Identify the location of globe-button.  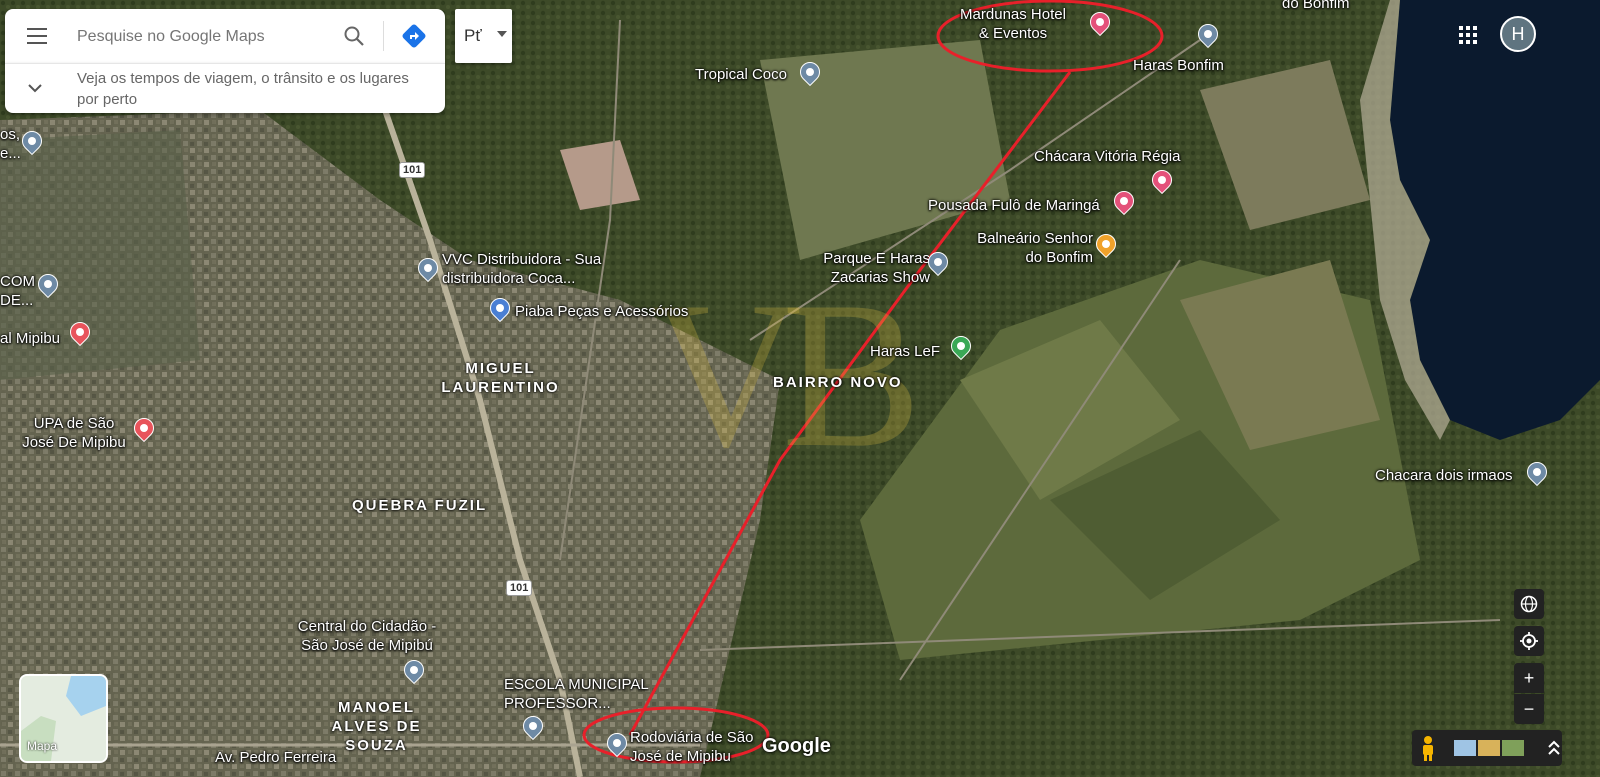
(1529, 604).